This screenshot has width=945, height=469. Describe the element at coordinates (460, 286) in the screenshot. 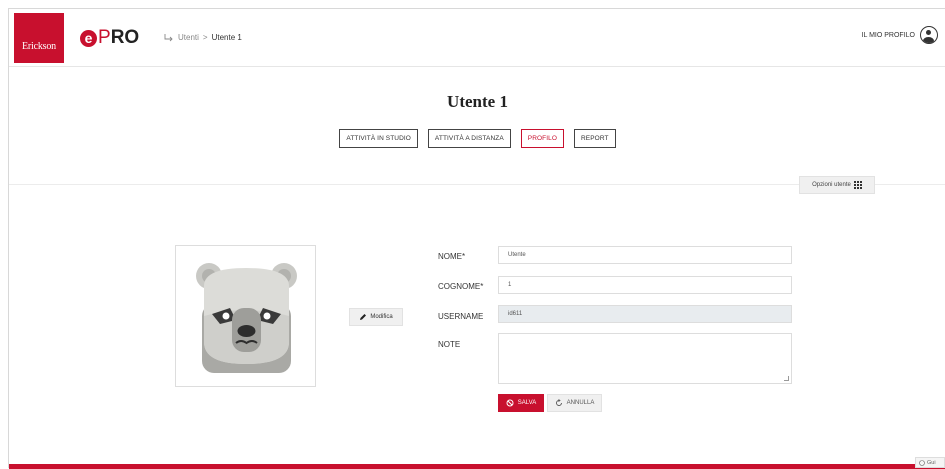

I see `cognome-label: COGNOME*` at that location.